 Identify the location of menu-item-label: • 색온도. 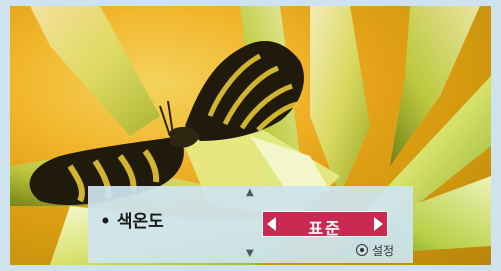
(132, 222).